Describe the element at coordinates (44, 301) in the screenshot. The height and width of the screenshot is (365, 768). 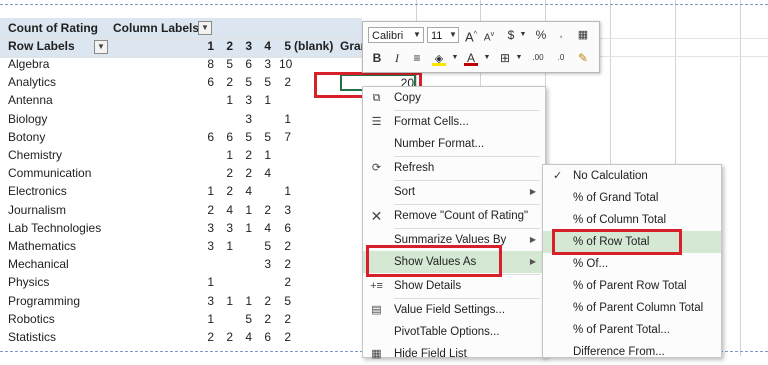
I see `row-label: Programming` at that location.